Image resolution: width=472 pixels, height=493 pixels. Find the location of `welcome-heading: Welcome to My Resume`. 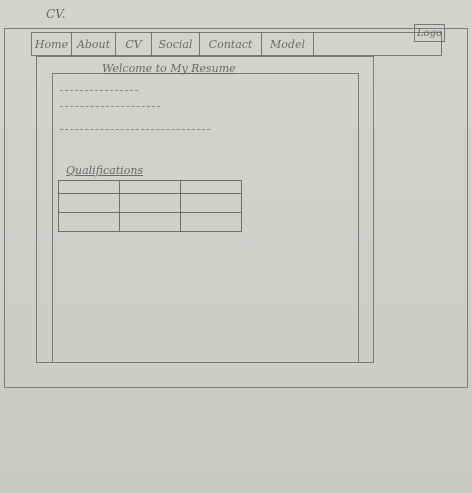

welcome-heading: Welcome to My Resume is located at coordinates (169, 68).